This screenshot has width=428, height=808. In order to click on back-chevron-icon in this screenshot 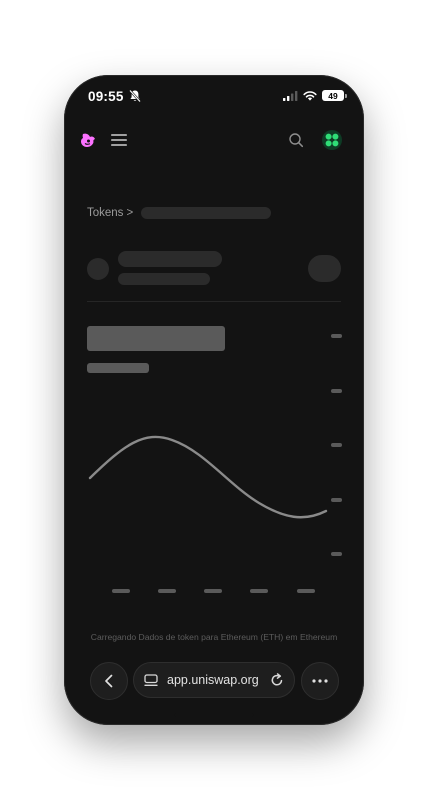, I will do `click(109, 681)`.